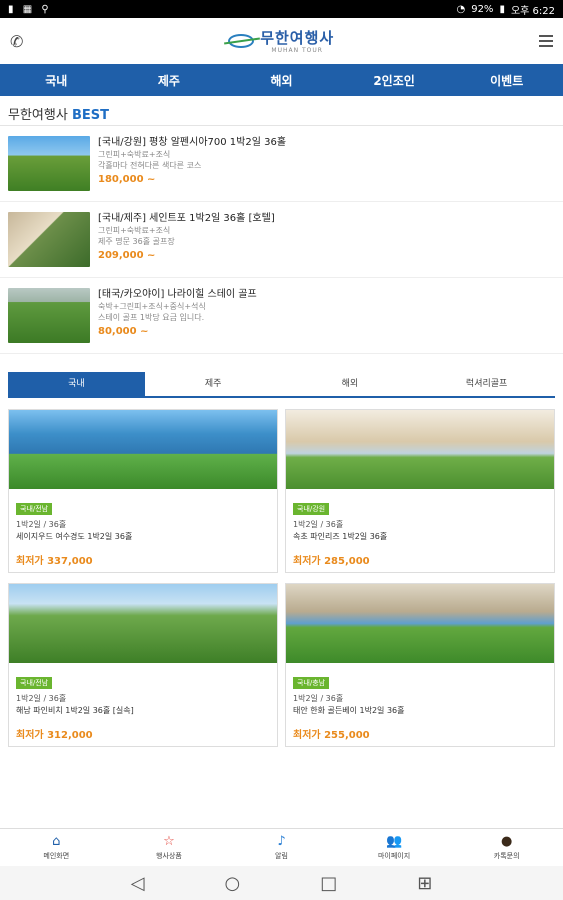 The image size is (563, 900). Describe the element at coordinates (233, 883) in the screenshot. I see `home-circle-icon: ○` at that location.